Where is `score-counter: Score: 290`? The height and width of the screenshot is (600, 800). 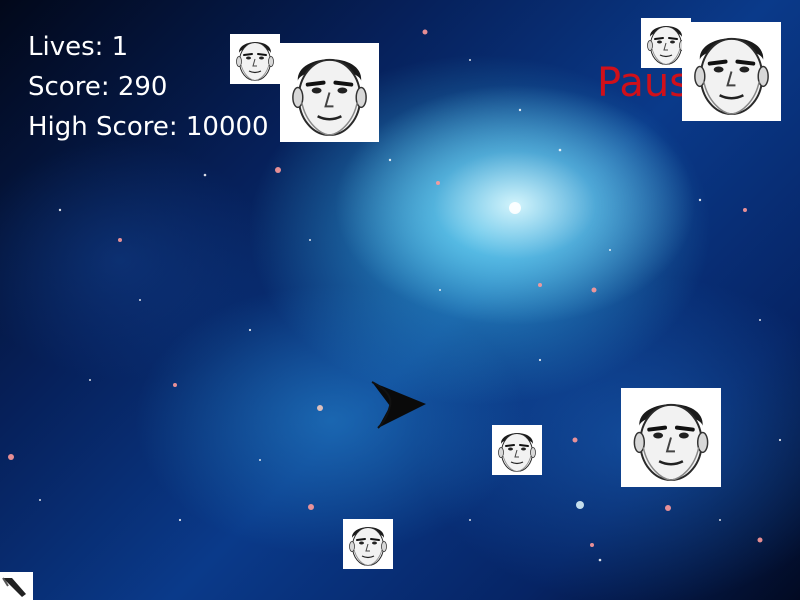 score-counter: Score: 290 is located at coordinates (98, 87).